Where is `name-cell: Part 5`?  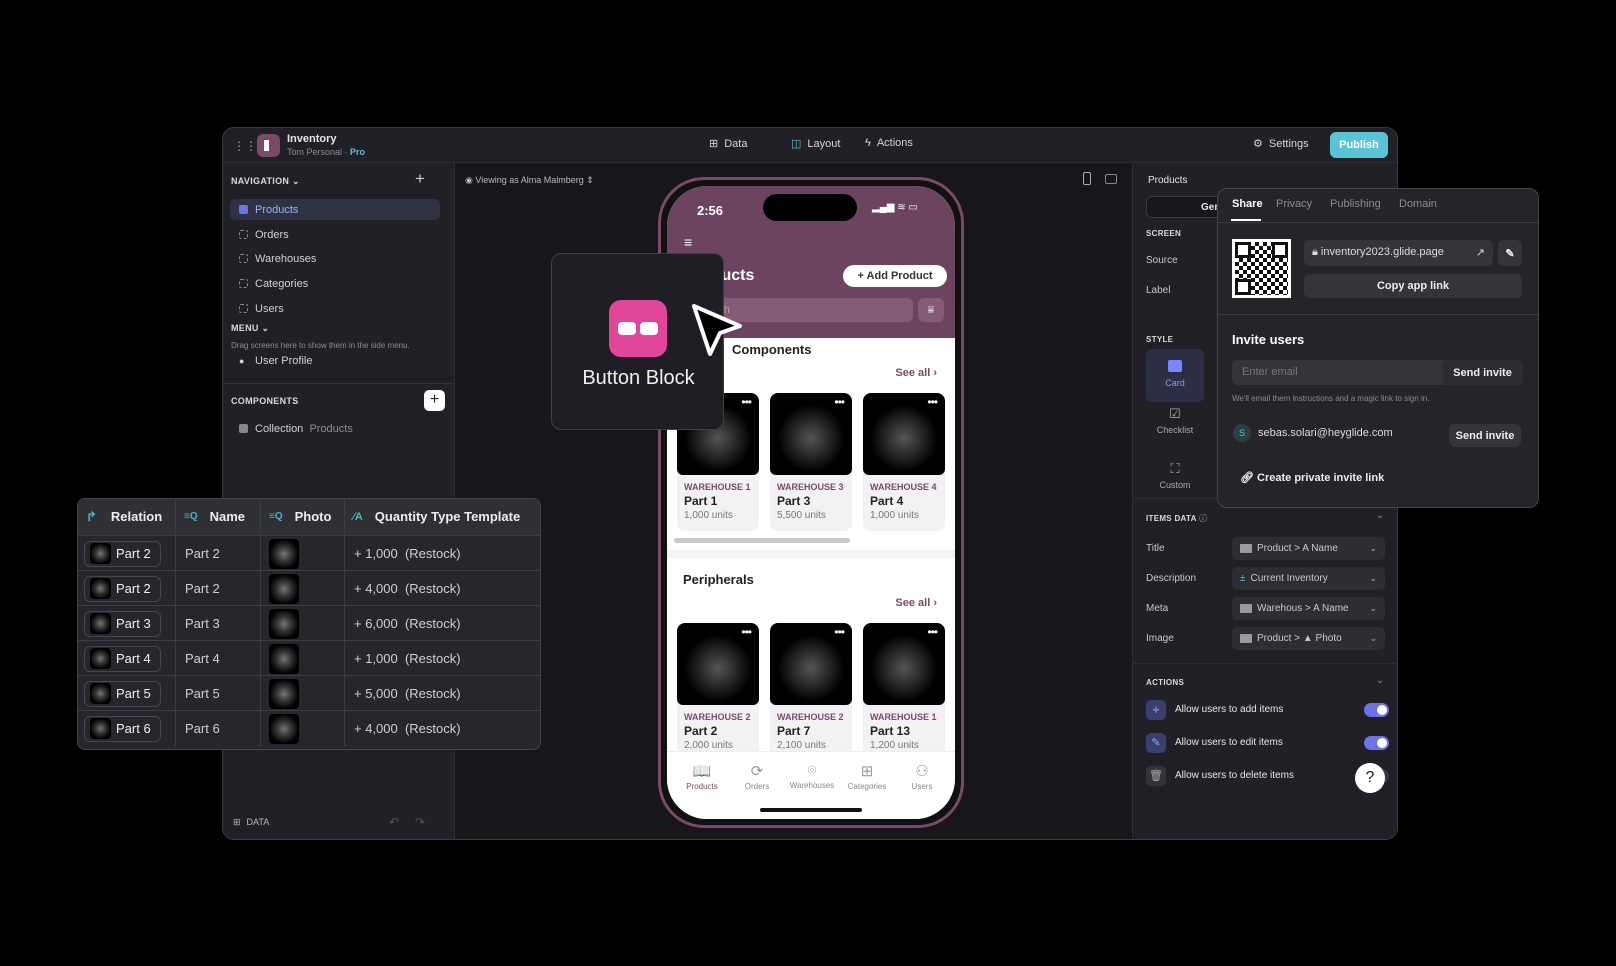 name-cell: Part 5 is located at coordinates (218, 693).